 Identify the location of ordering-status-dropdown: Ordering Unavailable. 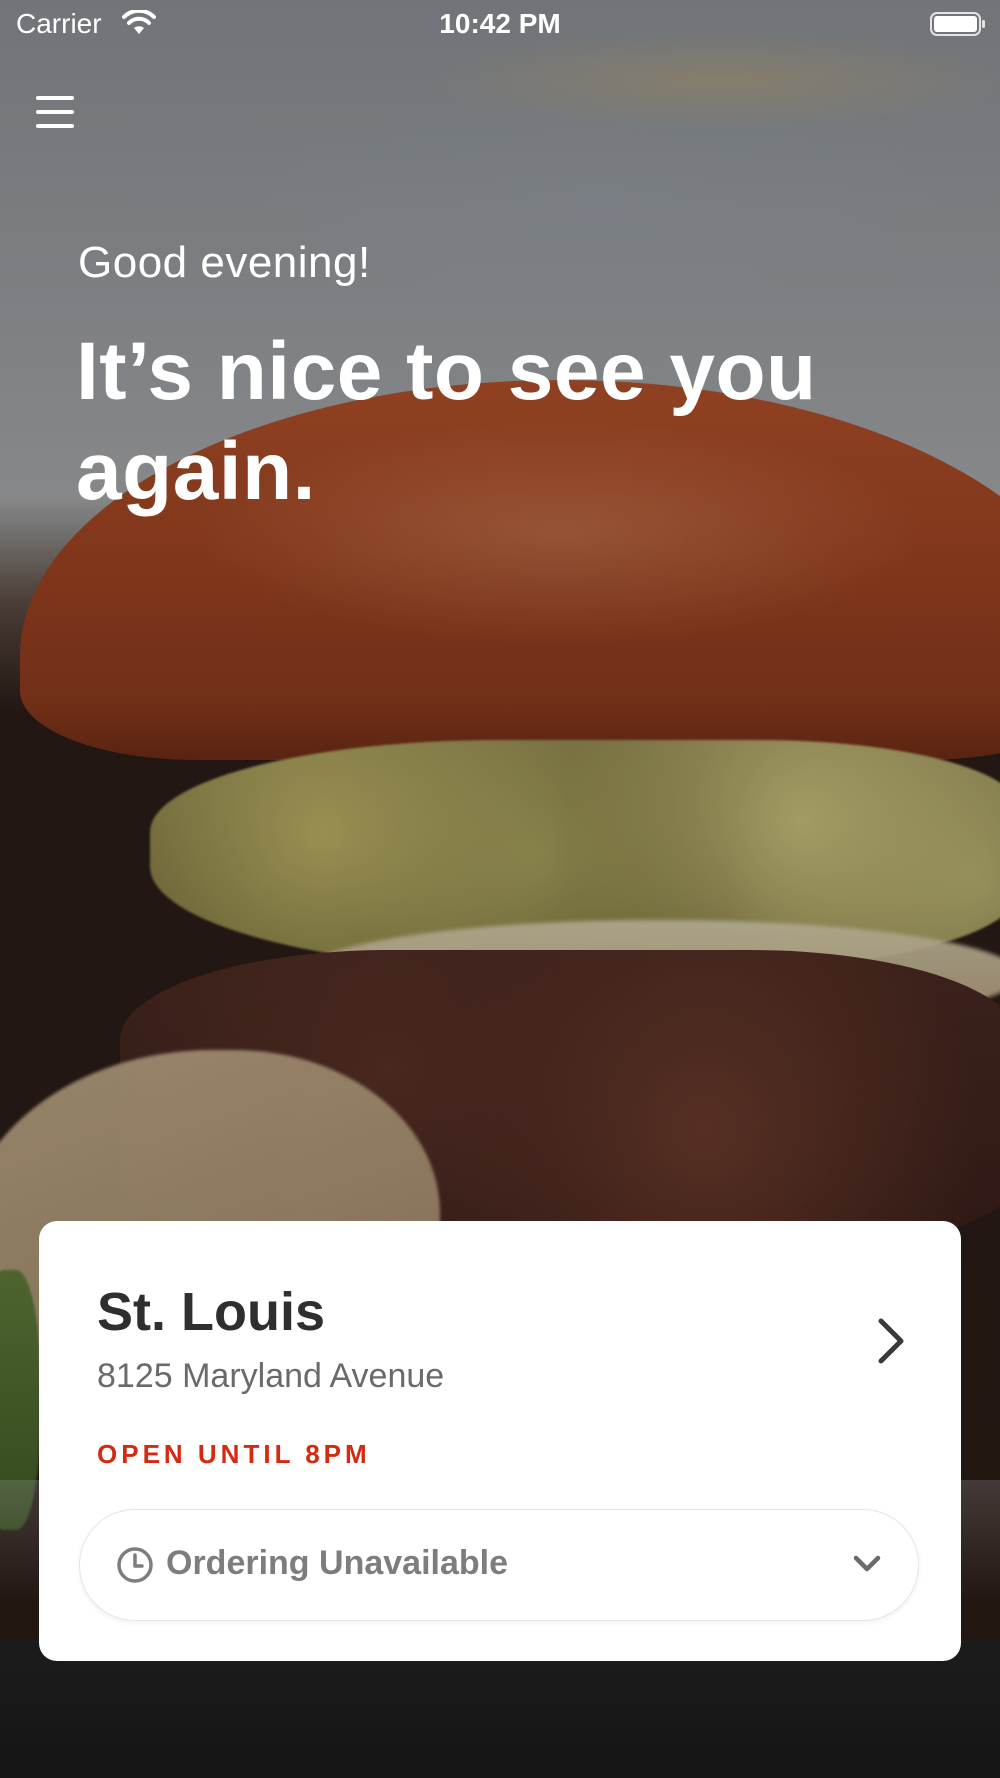
(499, 1565).